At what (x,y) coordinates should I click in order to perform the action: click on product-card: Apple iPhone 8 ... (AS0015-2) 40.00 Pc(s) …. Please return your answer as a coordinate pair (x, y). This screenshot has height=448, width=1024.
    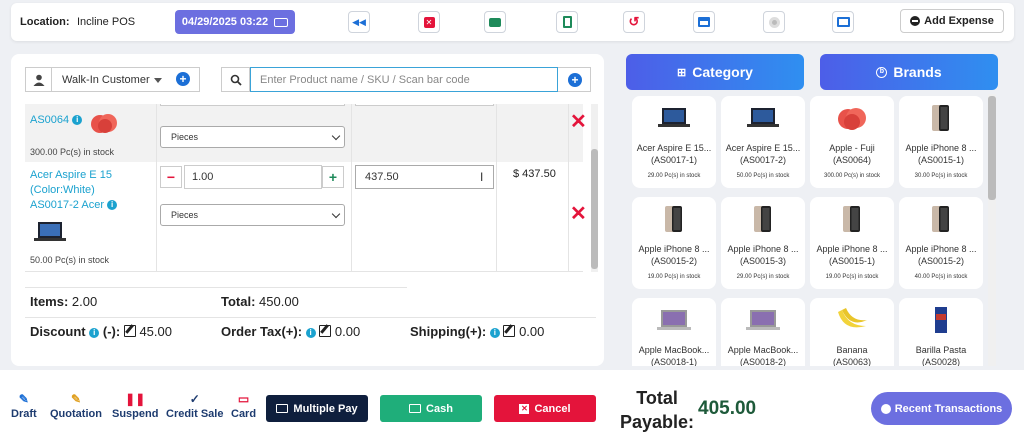
    Looking at the image, I should click on (941, 243).